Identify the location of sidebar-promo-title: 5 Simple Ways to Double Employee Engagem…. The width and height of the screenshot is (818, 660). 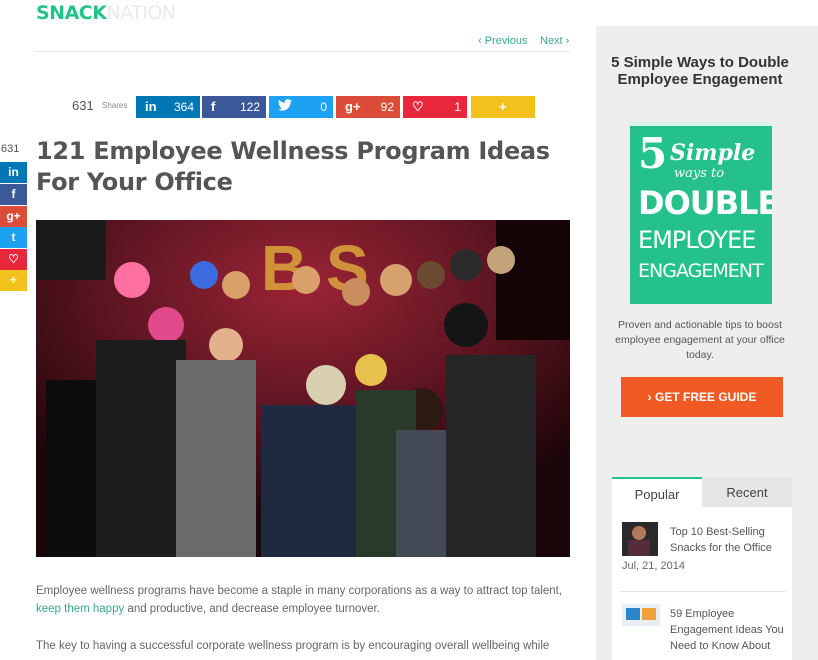
(700, 71).